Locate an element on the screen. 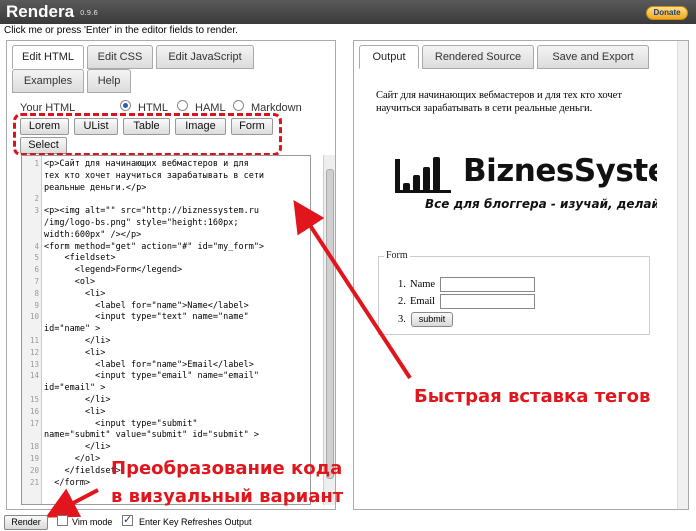 Image resolution: width=696 pixels, height=531 pixels. name-input is located at coordinates (487, 284).